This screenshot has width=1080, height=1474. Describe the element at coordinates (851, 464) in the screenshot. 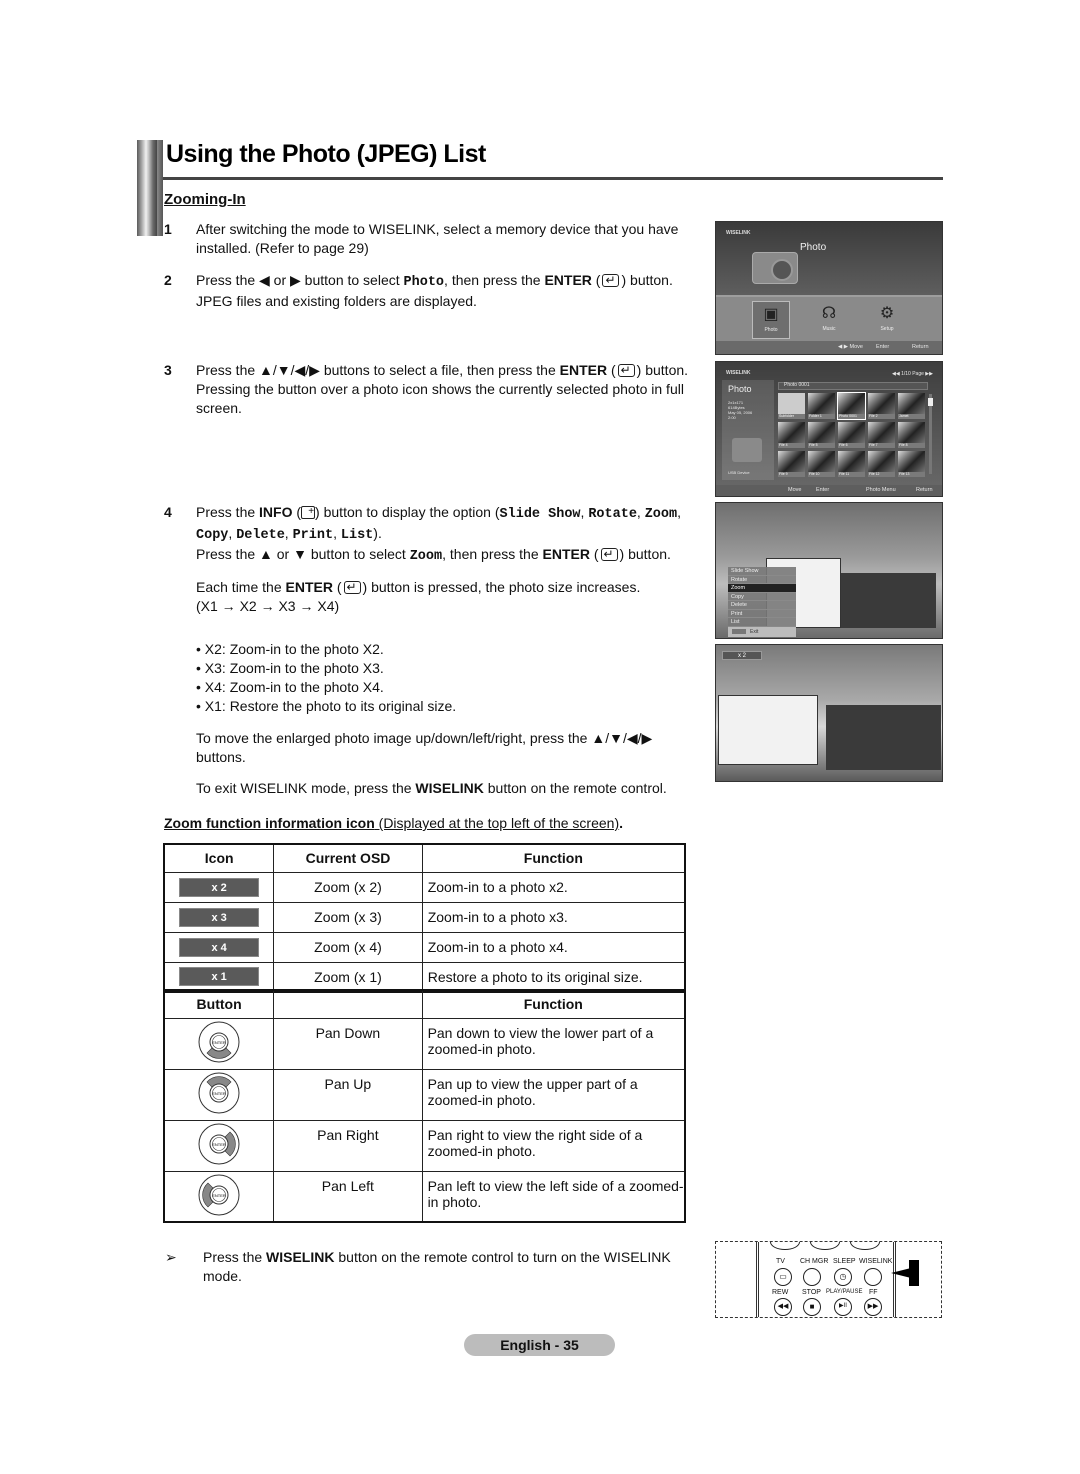

I see `photo-thumbnail: File 11` at that location.